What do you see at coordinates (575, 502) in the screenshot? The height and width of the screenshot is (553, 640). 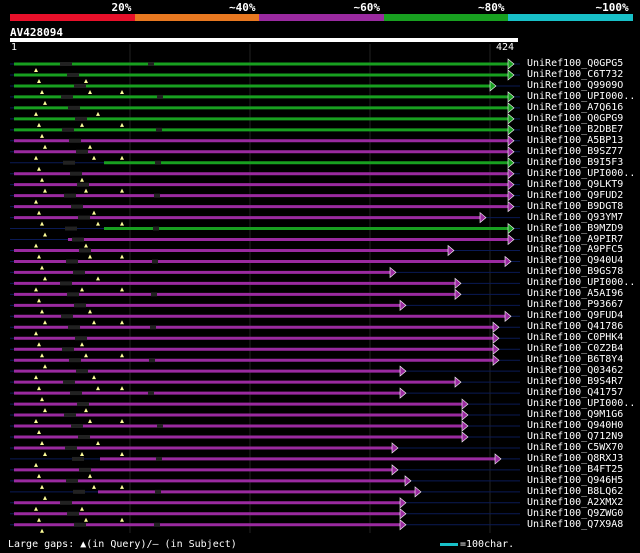 I see `hit-label: UniRef100_A2XMX2` at bounding box center [575, 502].